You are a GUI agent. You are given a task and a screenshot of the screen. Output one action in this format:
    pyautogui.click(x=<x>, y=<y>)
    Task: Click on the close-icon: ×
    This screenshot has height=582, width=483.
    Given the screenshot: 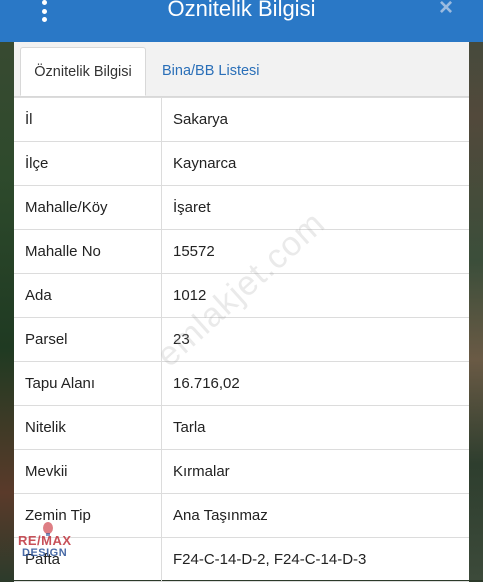 What is the action you would take?
    pyautogui.click(x=446, y=11)
    